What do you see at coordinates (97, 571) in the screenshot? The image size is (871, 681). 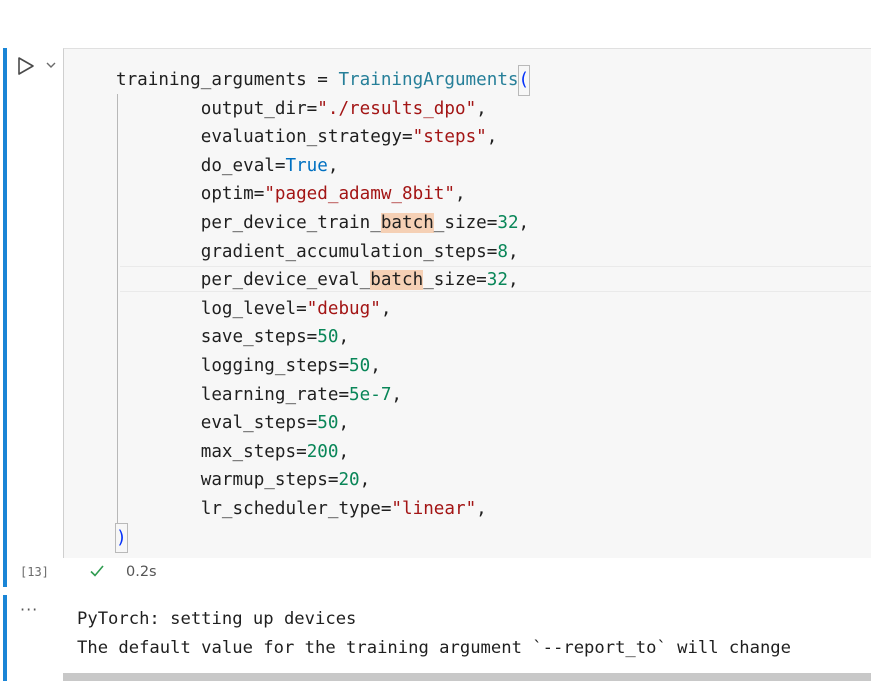 I see `check-icon` at bounding box center [97, 571].